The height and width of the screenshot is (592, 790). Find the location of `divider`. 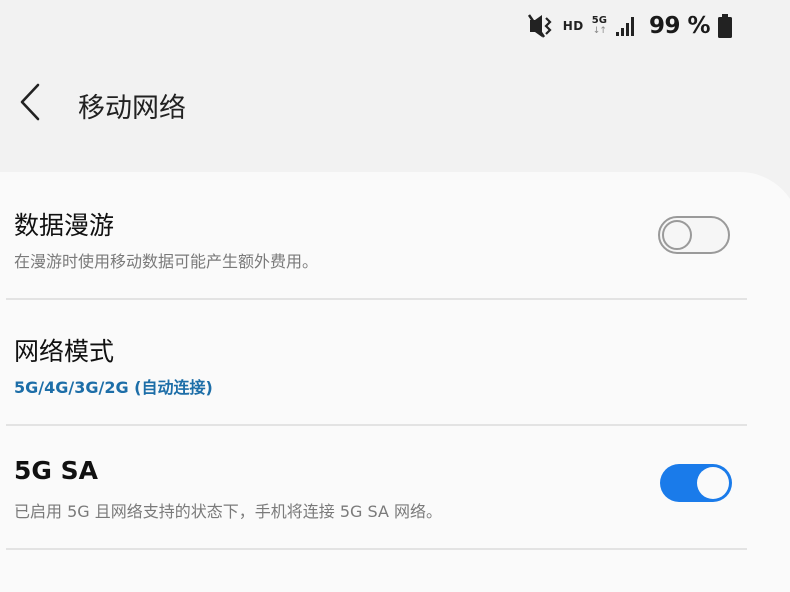

divider is located at coordinates (376, 549).